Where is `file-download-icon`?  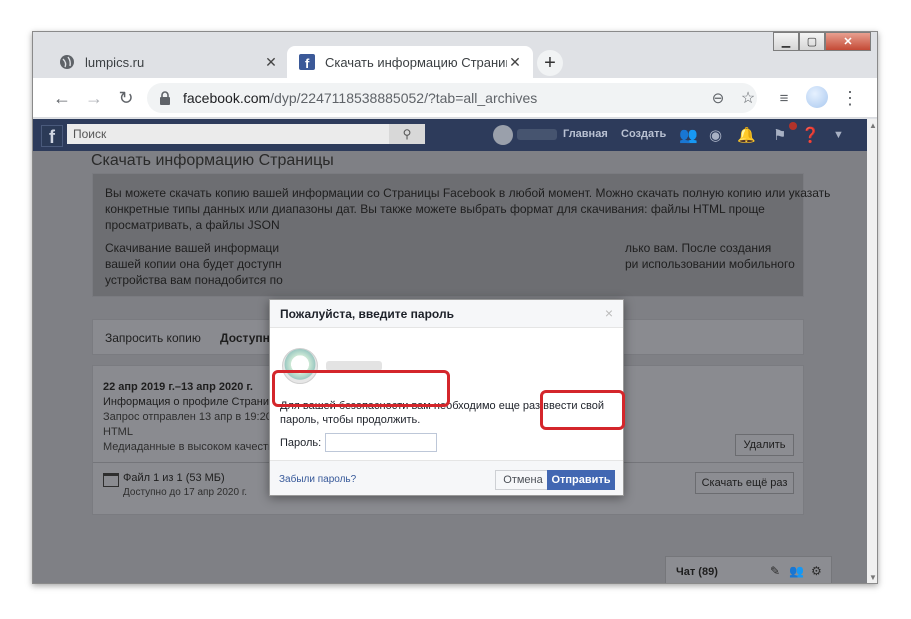 file-download-icon is located at coordinates (111, 480).